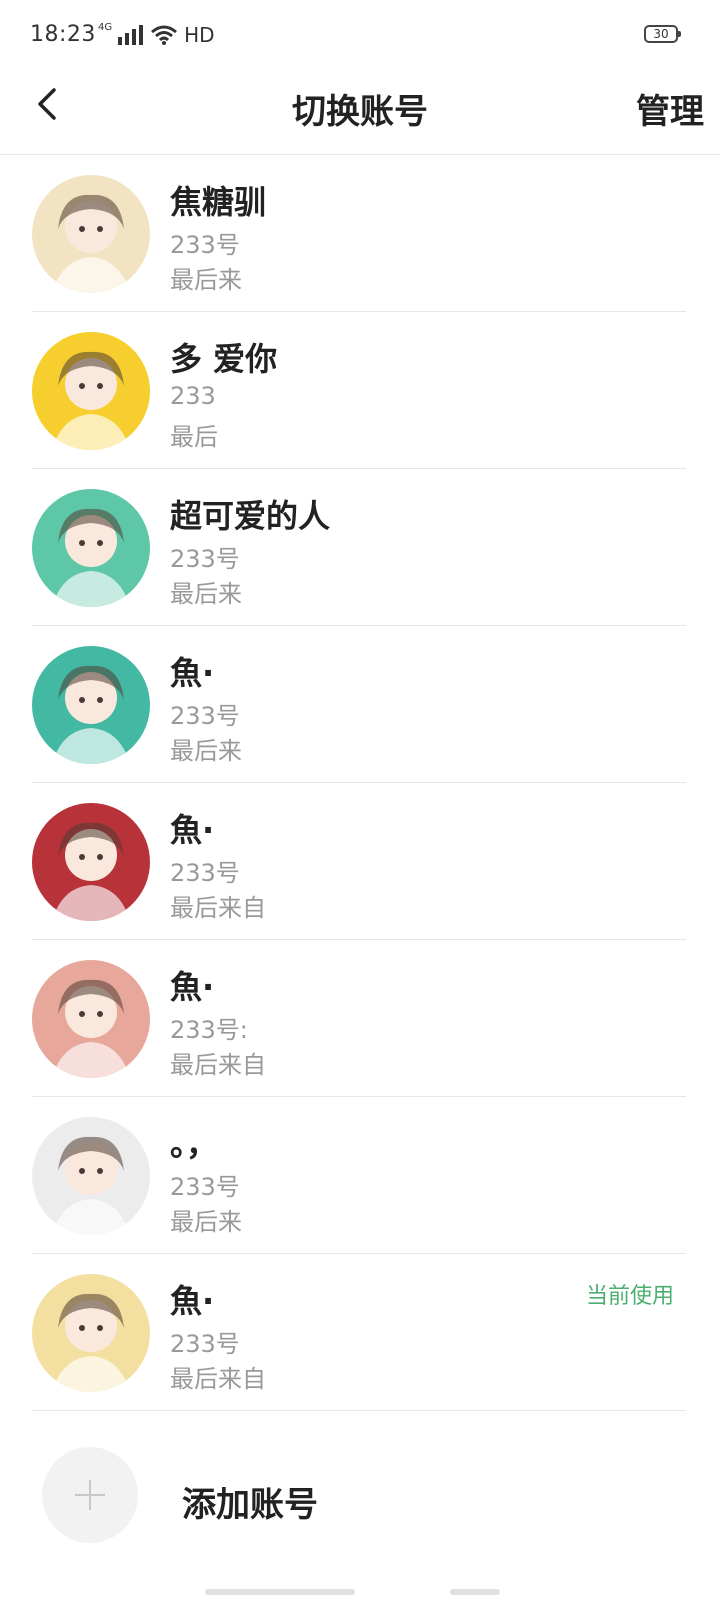 The height and width of the screenshot is (1600, 720). Describe the element at coordinates (360, 1500) in the screenshot. I see `add-account-button: 添加账号` at that location.